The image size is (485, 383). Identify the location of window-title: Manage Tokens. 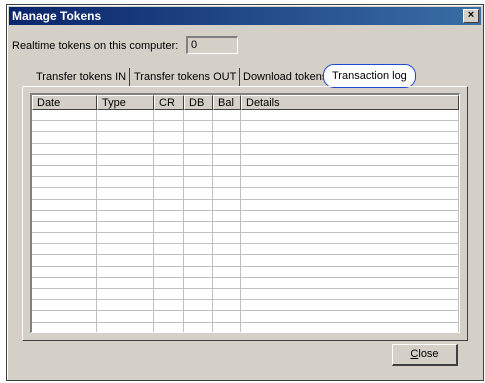
(57, 16).